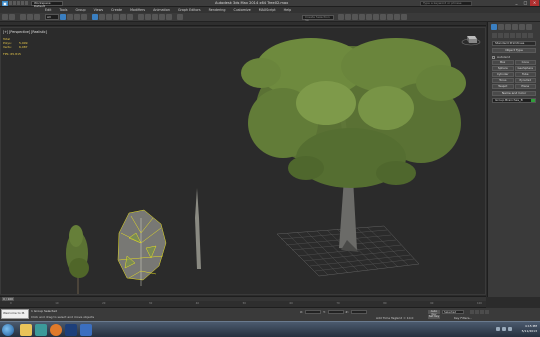  I want to click on flag-icon, so click(510, 329).